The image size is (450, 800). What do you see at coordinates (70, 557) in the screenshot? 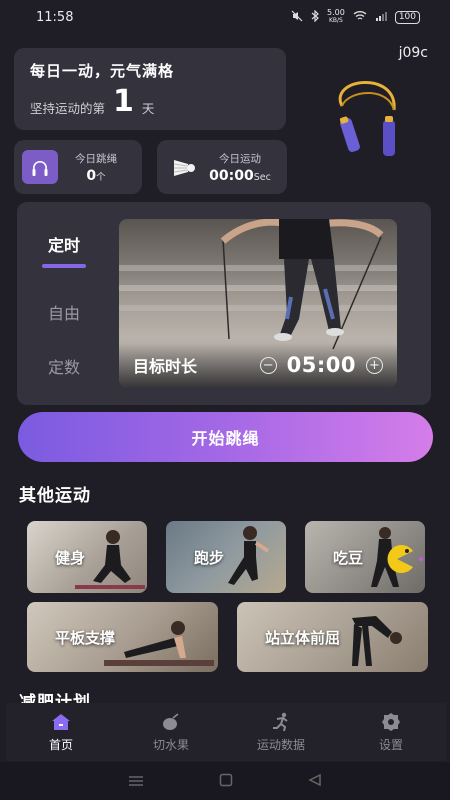
I see `sport-tile-label: 健身` at bounding box center [70, 557].